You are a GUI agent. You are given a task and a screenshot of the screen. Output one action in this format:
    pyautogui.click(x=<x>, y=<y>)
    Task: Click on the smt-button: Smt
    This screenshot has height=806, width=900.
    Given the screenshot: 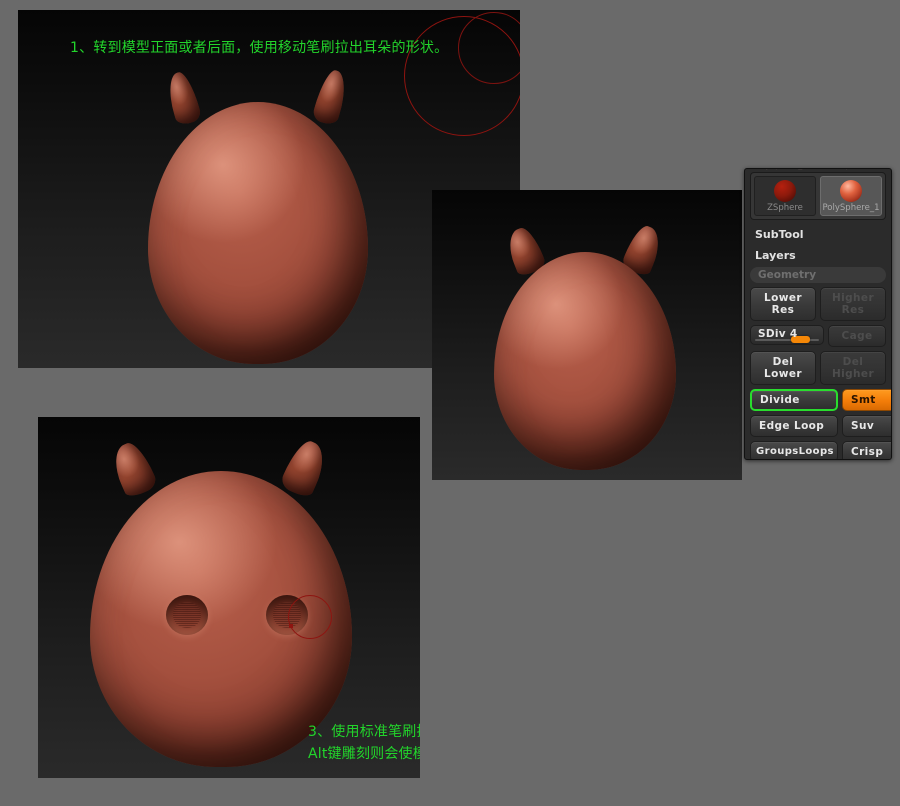 What is the action you would take?
    pyautogui.click(x=866, y=400)
    